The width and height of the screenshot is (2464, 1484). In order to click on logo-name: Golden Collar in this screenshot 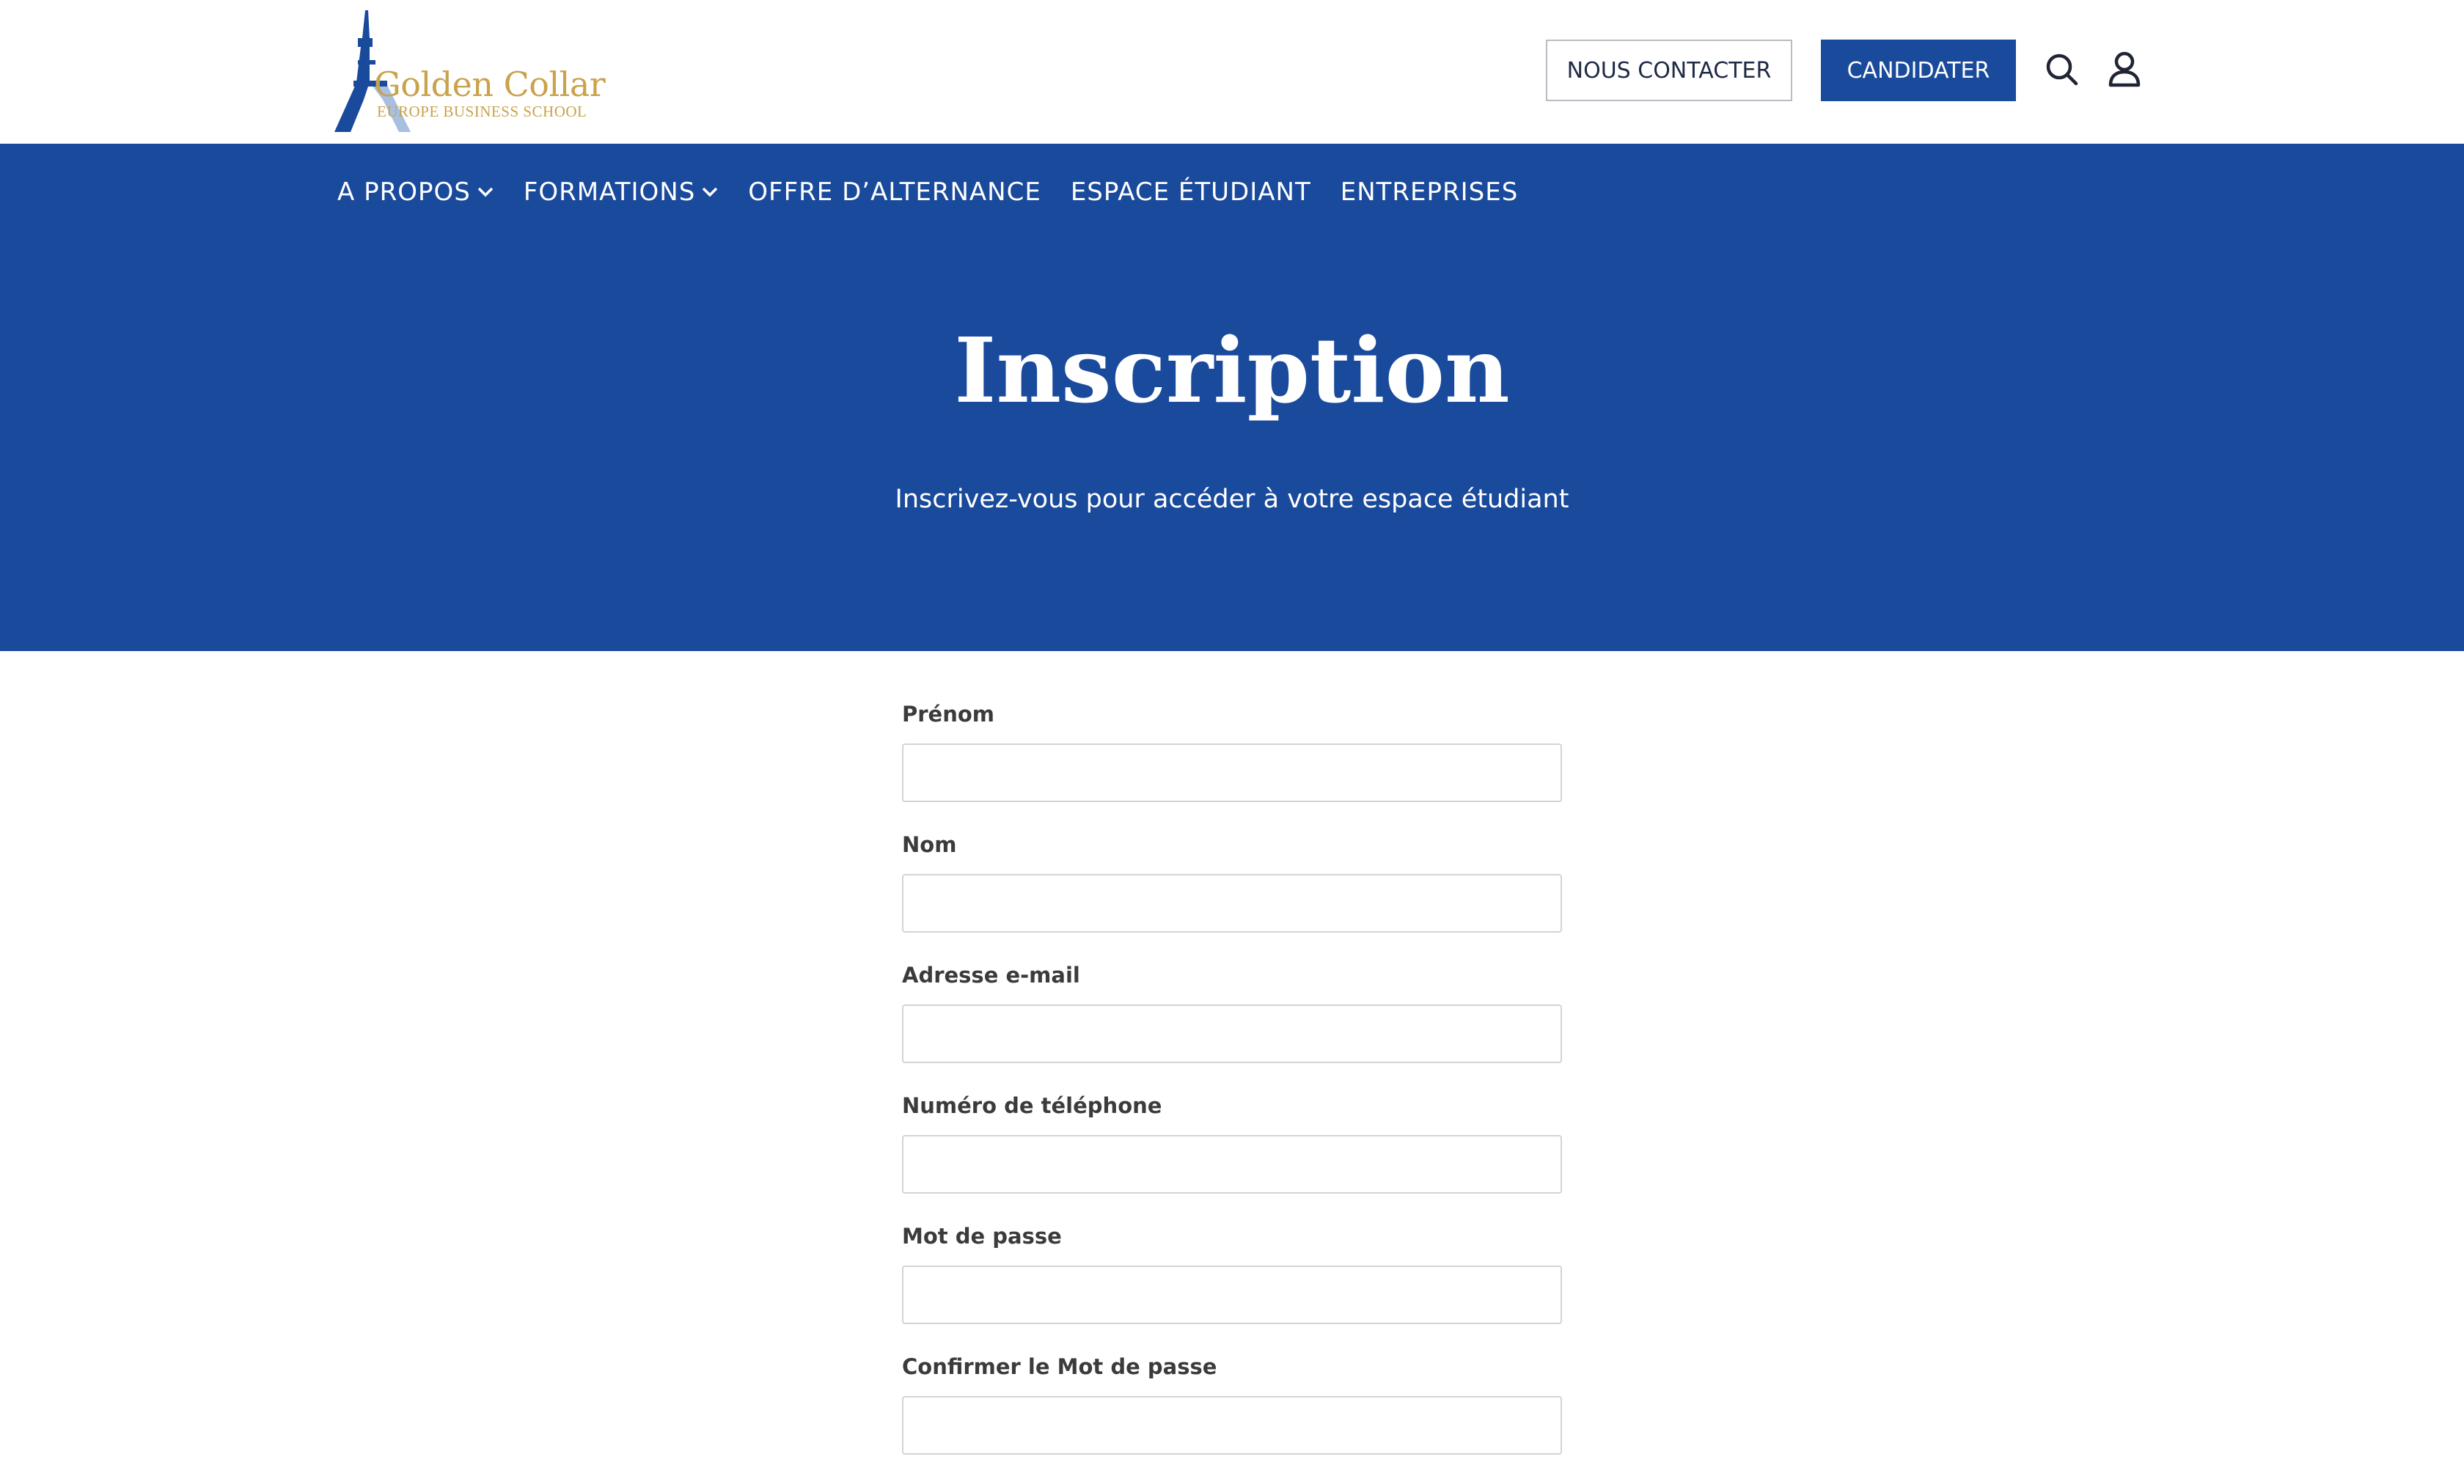, I will do `click(490, 84)`.